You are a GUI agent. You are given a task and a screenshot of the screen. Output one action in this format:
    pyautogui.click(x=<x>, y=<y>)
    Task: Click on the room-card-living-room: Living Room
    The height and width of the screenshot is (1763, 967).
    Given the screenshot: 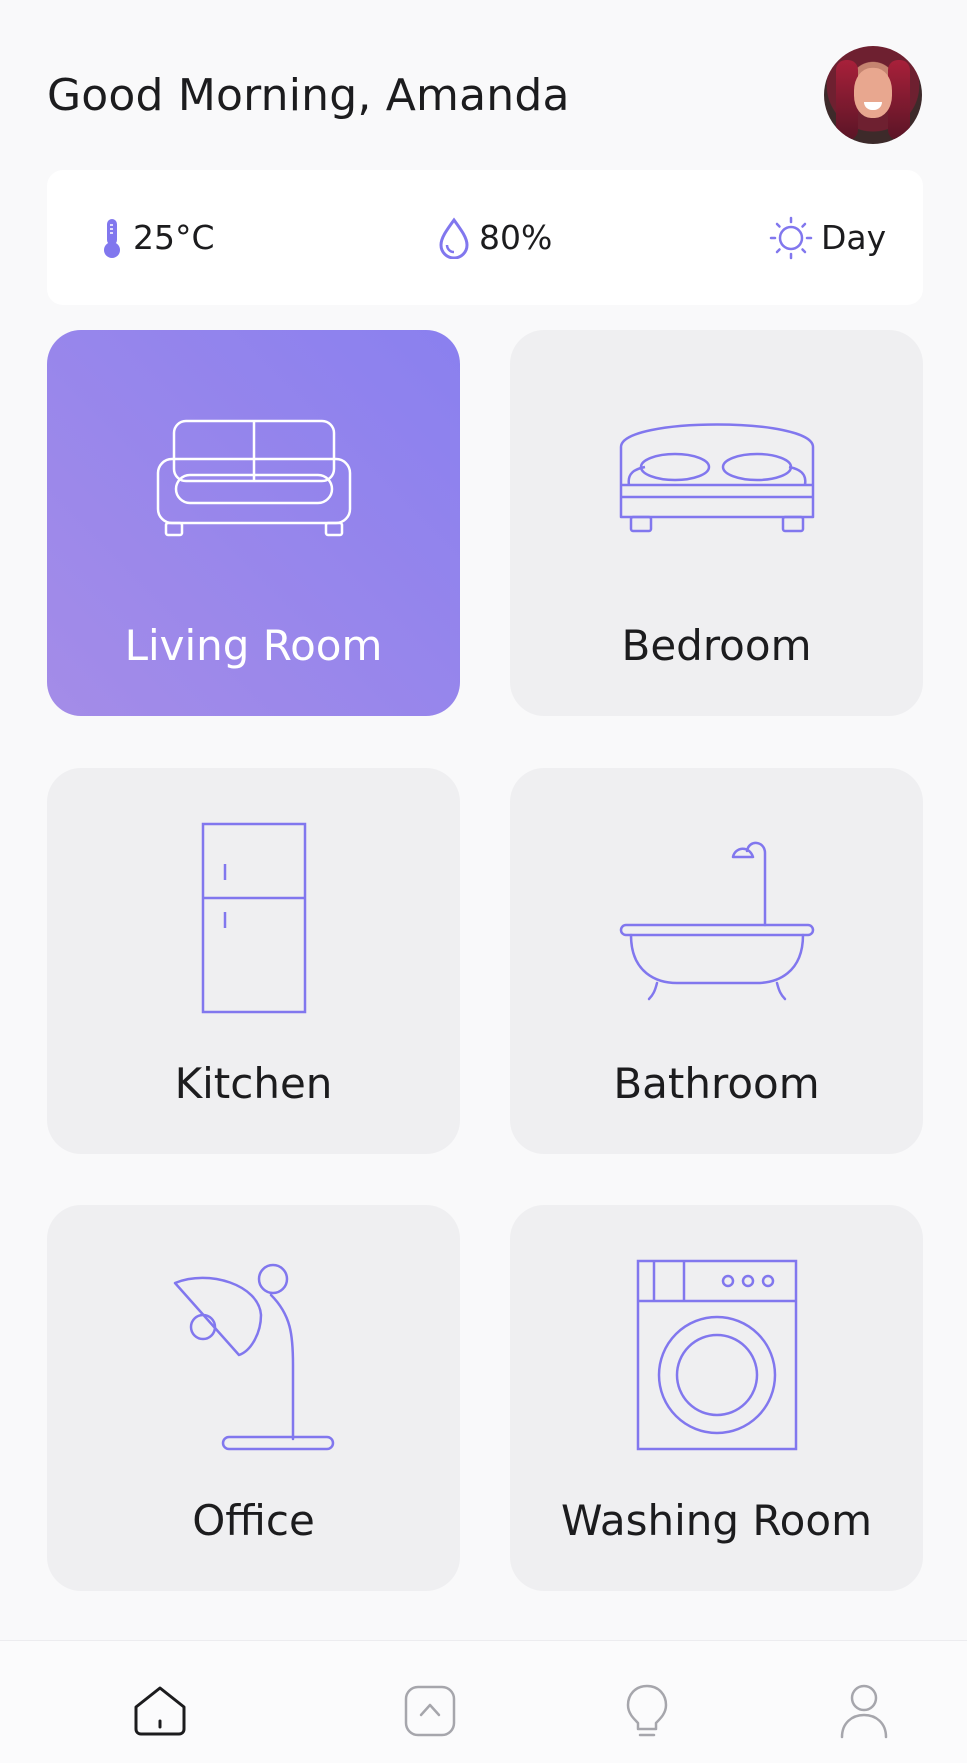 What is the action you would take?
    pyautogui.click(x=253, y=523)
    